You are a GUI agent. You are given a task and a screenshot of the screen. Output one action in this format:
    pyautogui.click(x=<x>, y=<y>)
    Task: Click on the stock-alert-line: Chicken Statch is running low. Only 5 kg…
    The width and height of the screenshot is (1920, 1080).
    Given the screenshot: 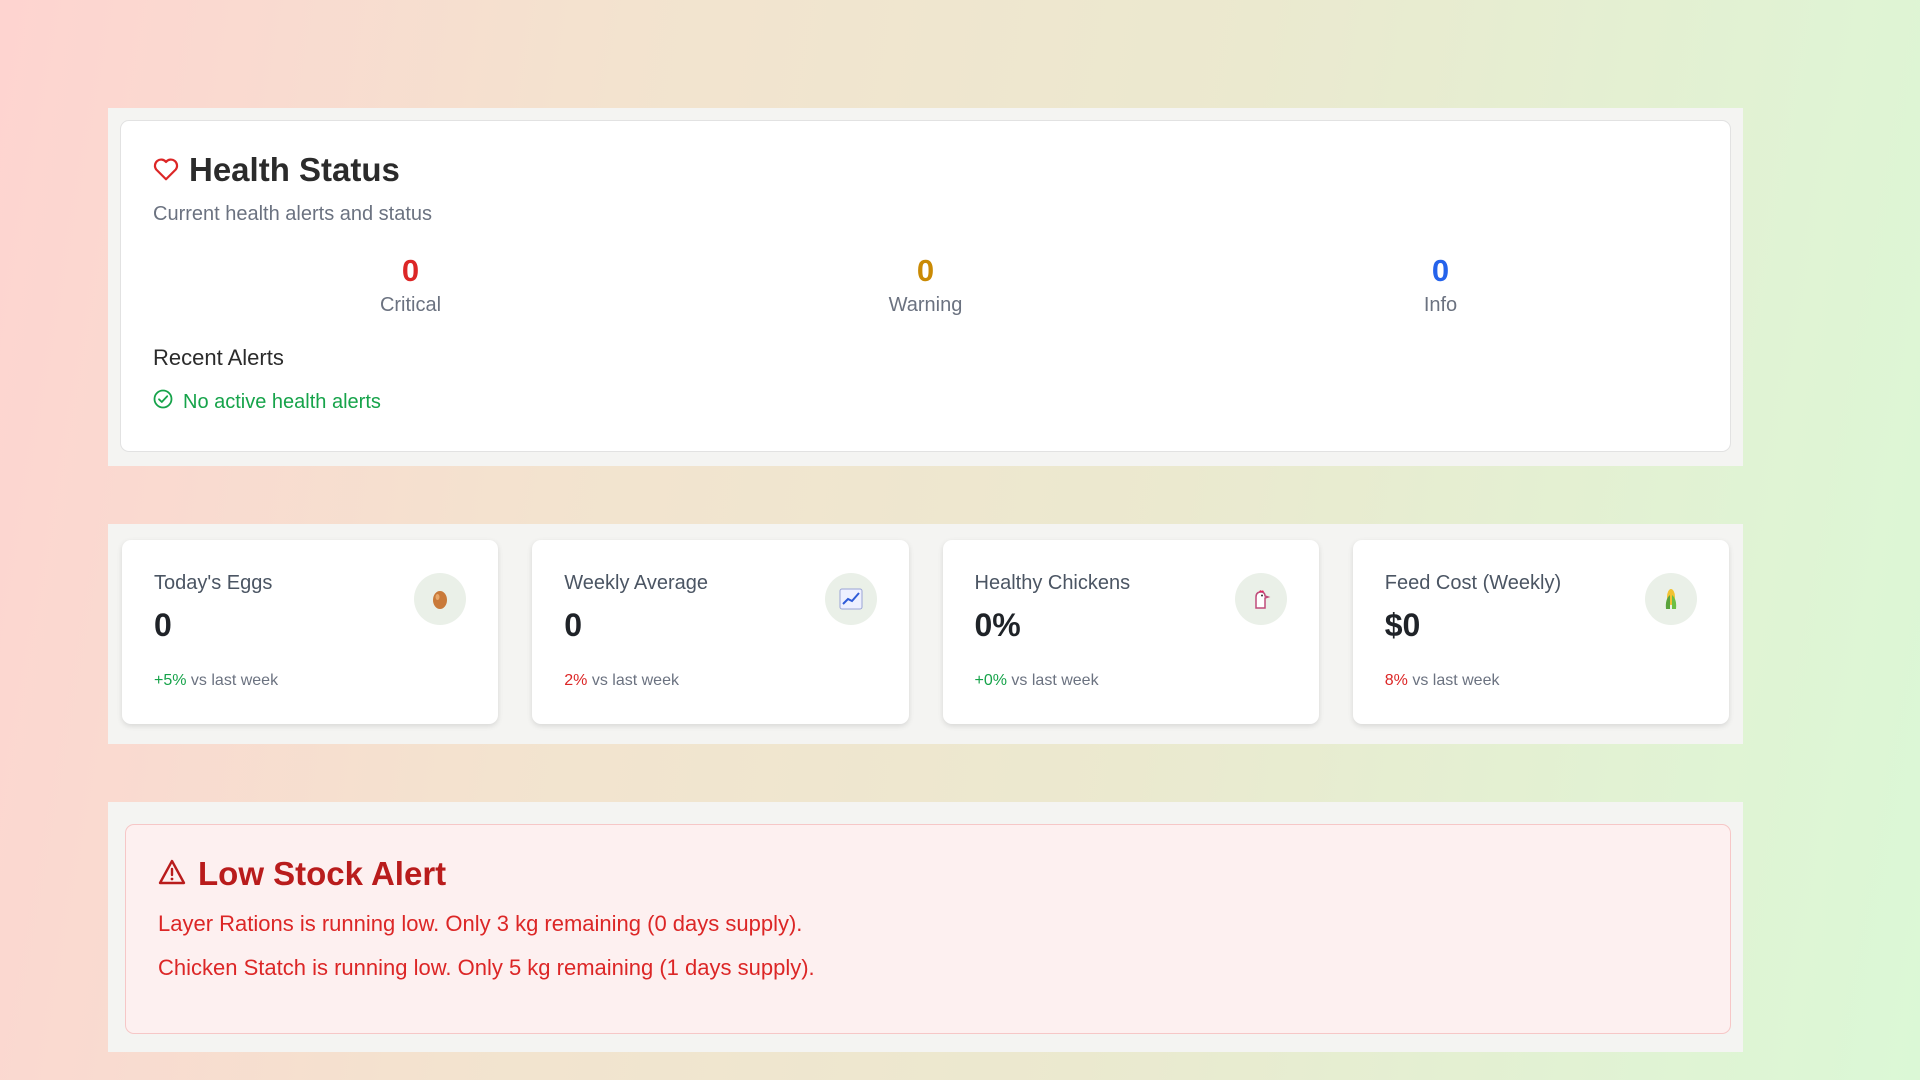 What is the action you would take?
    pyautogui.click(x=486, y=967)
    